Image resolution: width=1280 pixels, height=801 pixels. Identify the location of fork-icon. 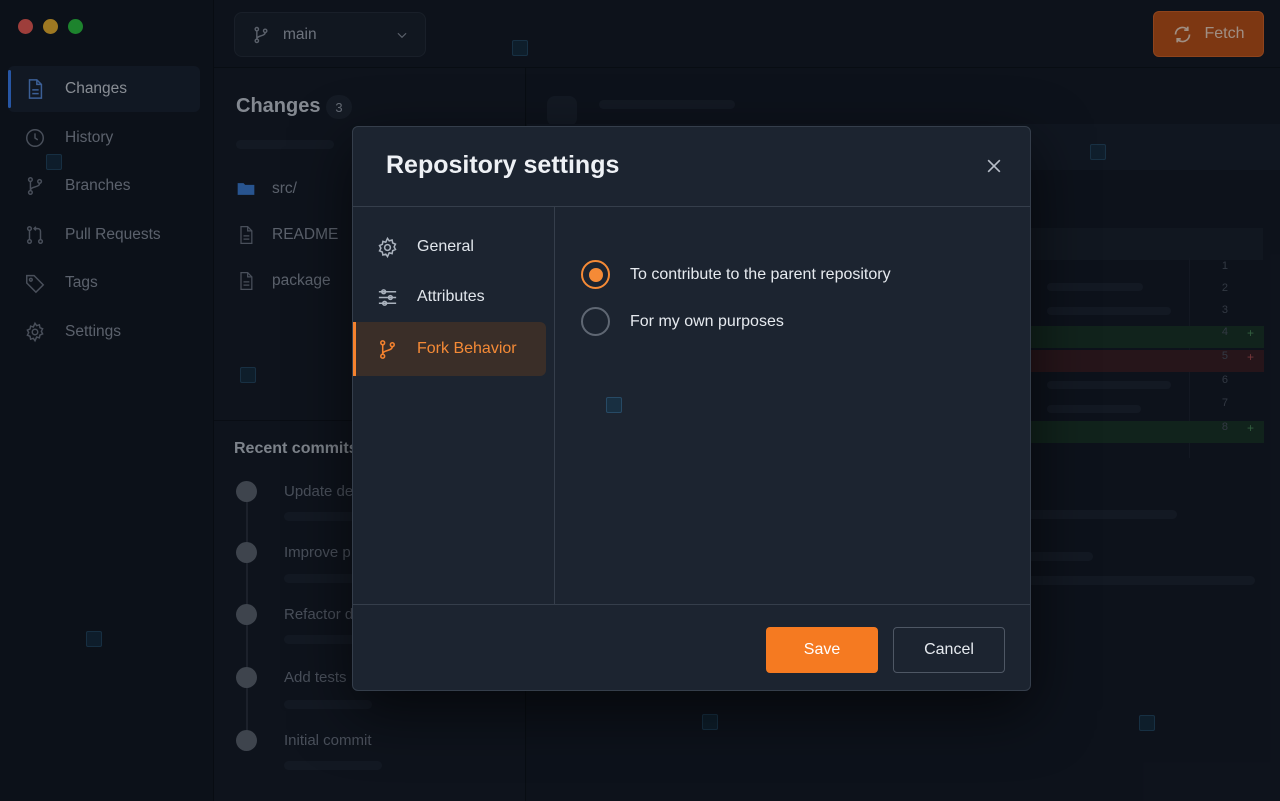
(387, 349).